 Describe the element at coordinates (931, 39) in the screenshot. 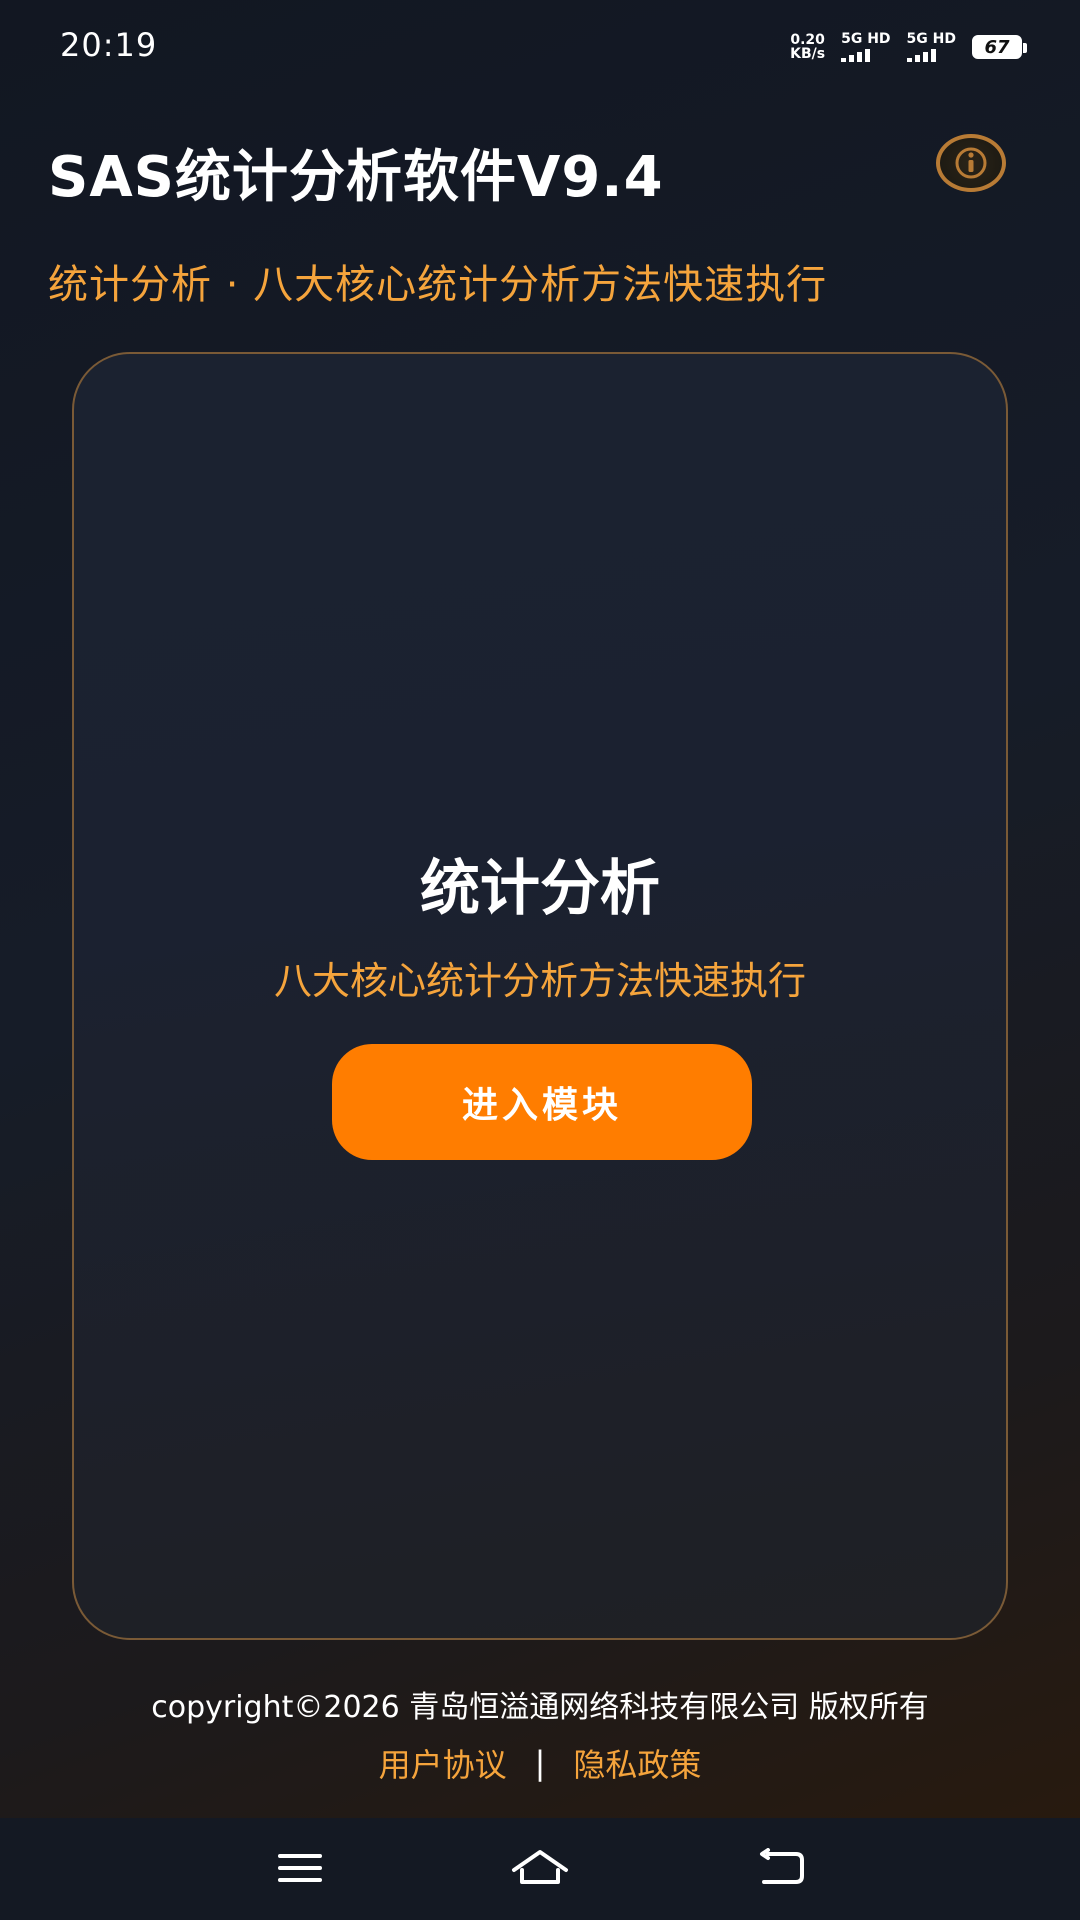

I see `sim2-label: 5G HD` at that location.